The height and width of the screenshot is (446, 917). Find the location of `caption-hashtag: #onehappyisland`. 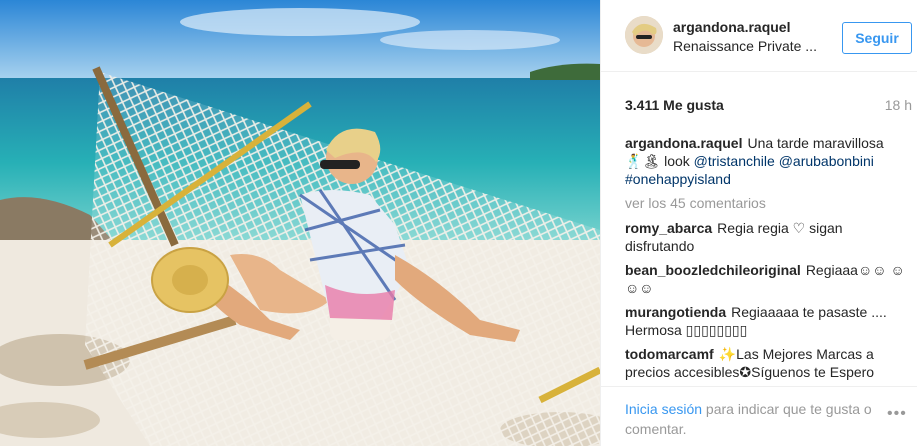

caption-hashtag: #onehappyisland is located at coordinates (678, 179).